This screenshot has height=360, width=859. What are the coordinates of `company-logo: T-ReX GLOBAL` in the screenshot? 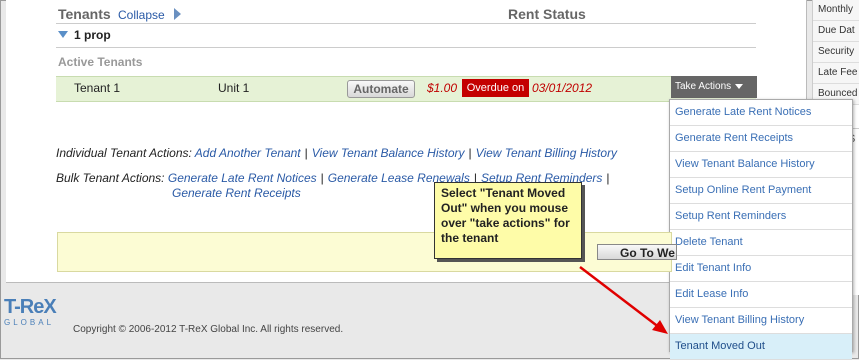 It's located at (30, 311).